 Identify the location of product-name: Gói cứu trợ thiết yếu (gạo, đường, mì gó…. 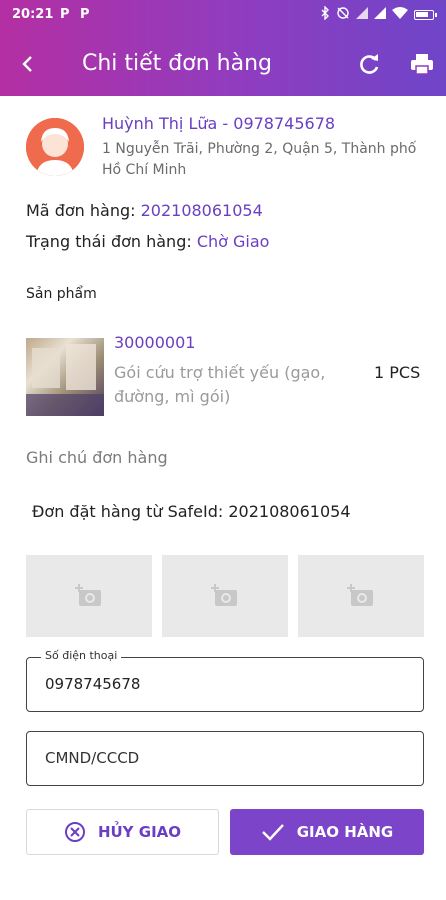
(220, 384).